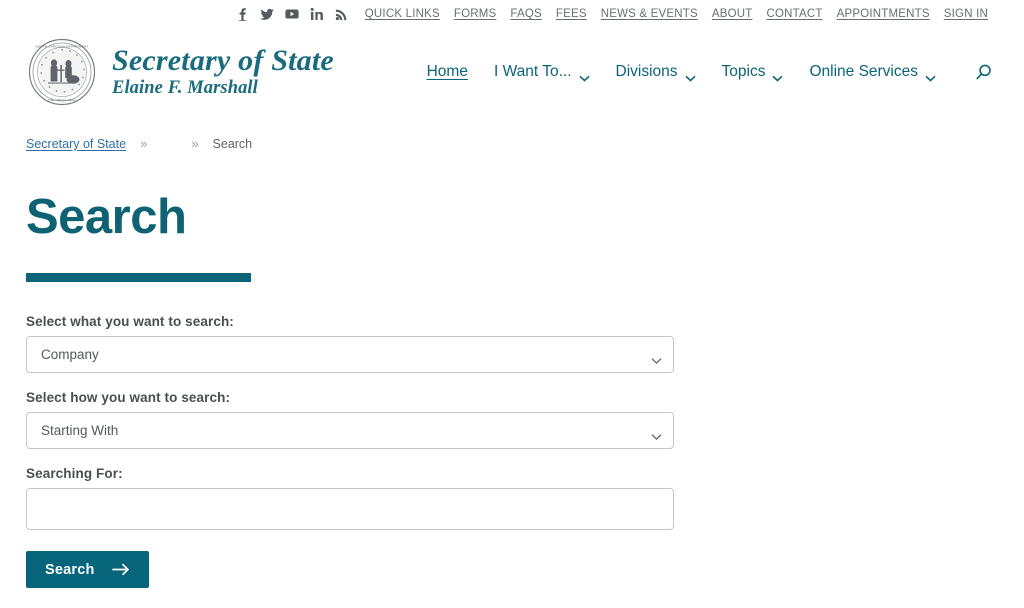 The height and width of the screenshot is (608, 1024). I want to click on breadcrumb-item-current: Search, so click(232, 143).